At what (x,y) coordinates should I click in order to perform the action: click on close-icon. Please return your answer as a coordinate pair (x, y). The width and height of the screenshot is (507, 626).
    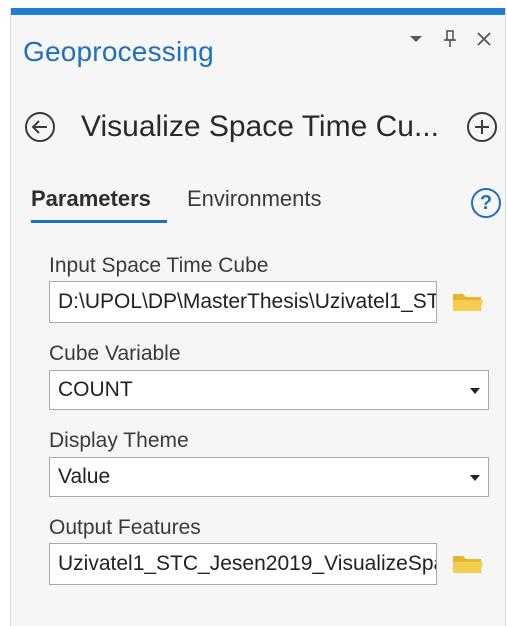
    Looking at the image, I should click on (484, 39).